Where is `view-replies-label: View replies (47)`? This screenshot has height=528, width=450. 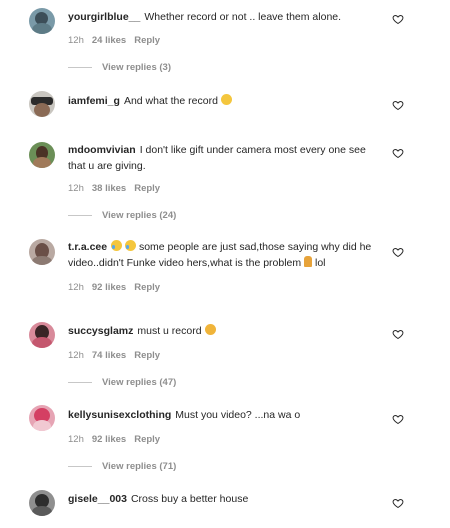 view-replies-label: View replies (47) is located at coordinates (139, 382).